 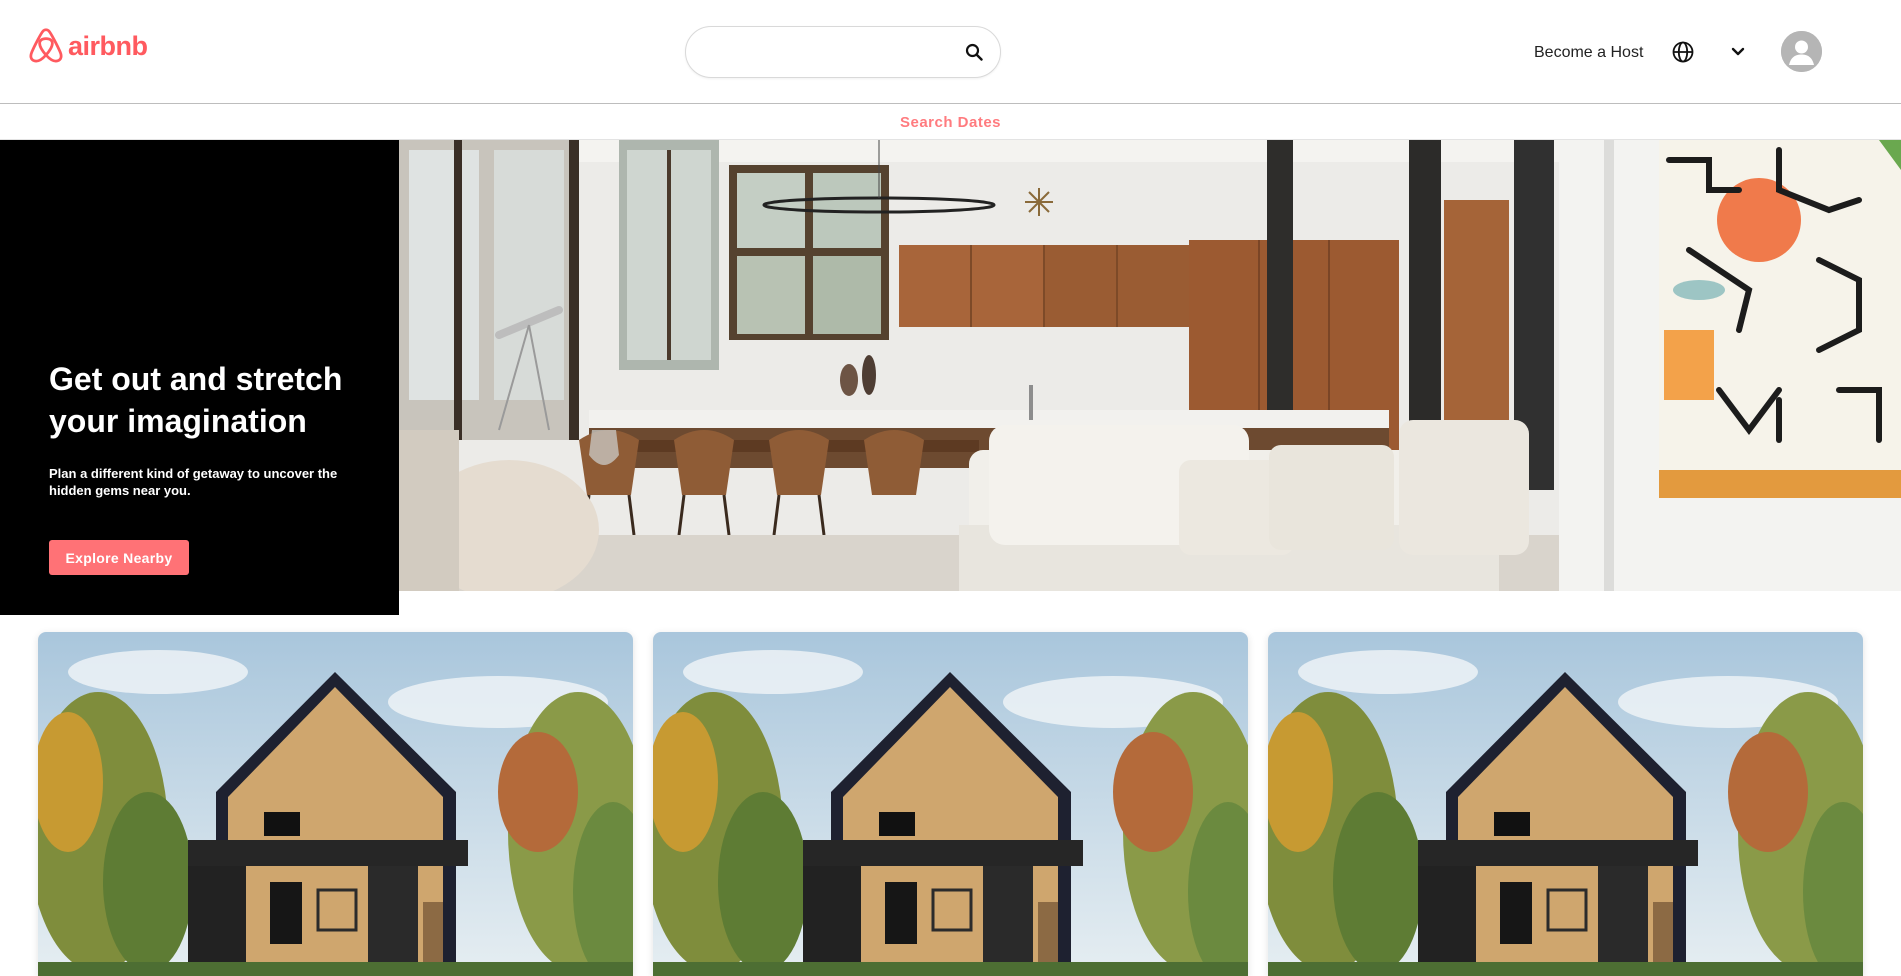 What do you see at coordinates (835, 52) in the screenshot?
I see `search-input` at bounding box center [835, 52].